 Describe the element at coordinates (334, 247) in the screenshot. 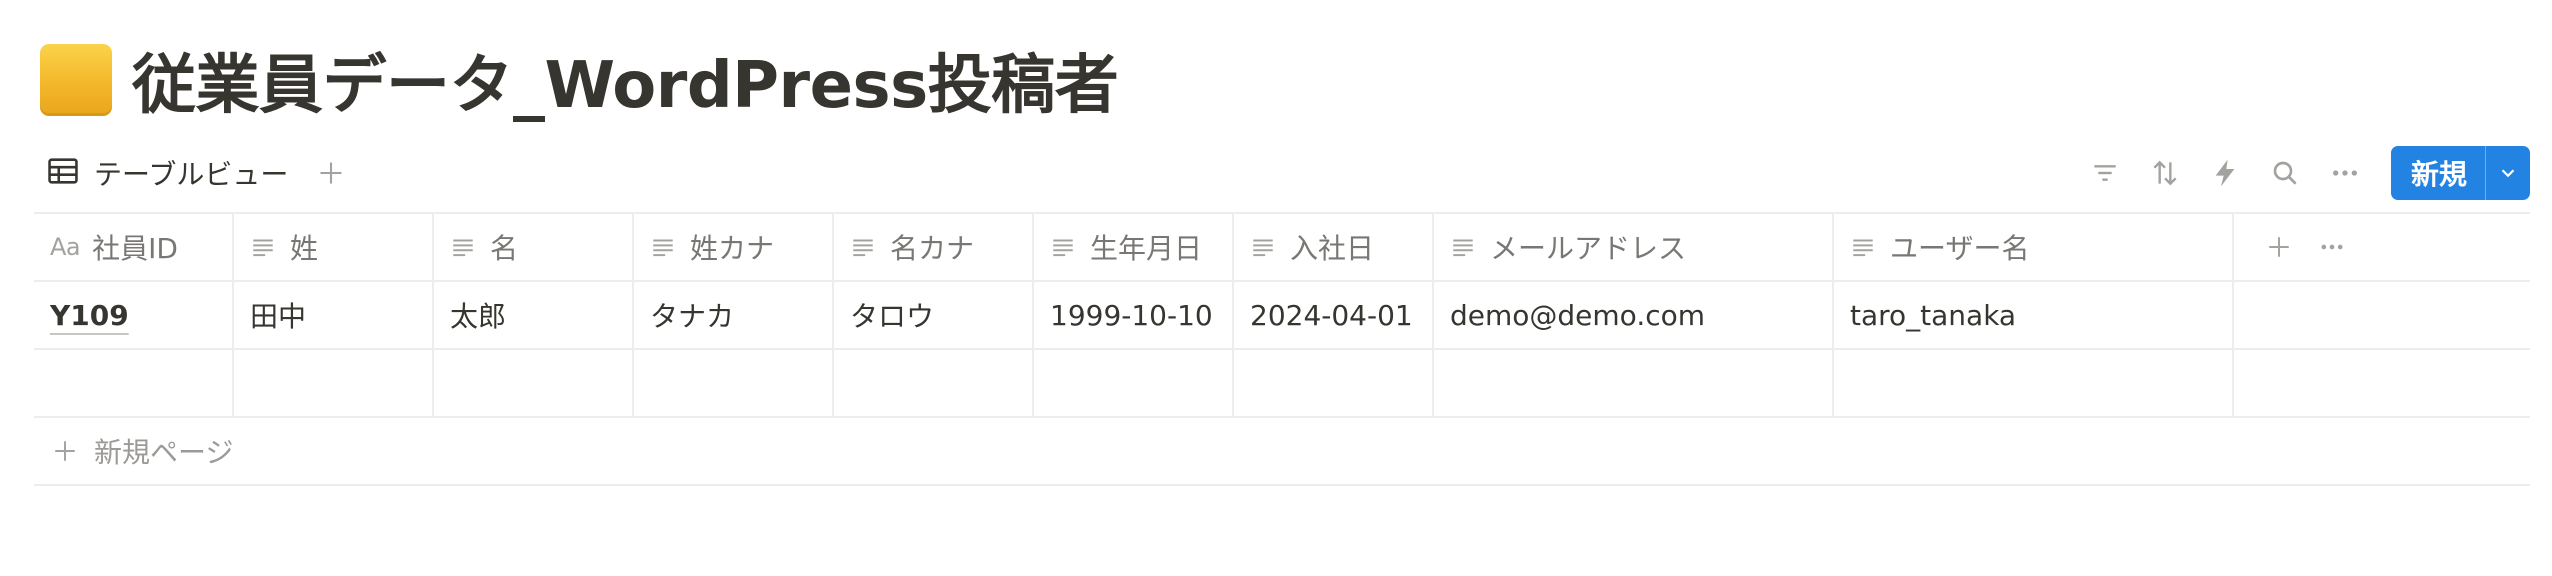

I see `column-header-last-name: 姓` at that location.